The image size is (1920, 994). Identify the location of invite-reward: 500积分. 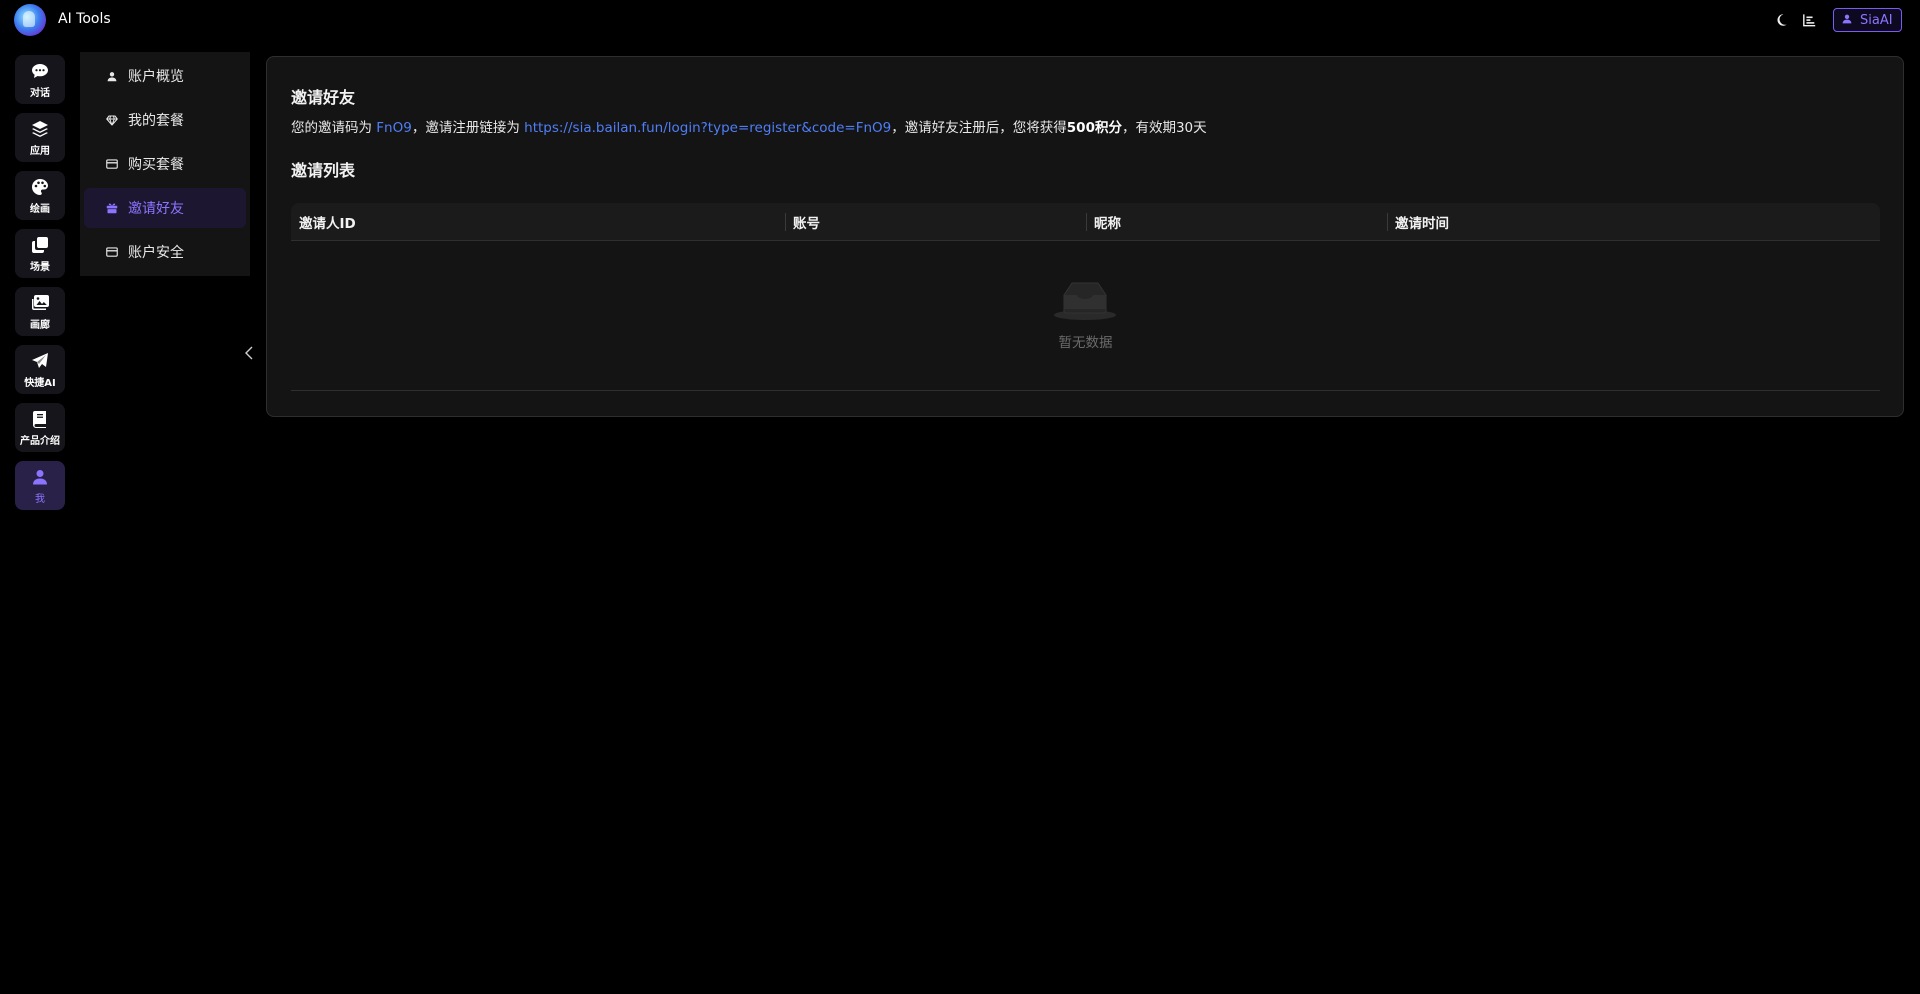
(1094, 128).